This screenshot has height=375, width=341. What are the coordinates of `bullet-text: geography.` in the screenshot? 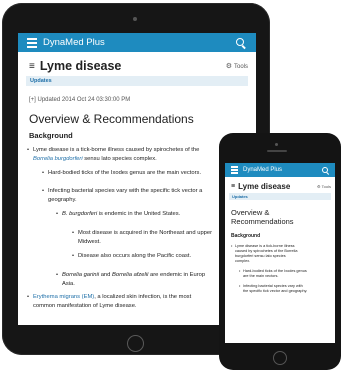 It's located at (62, 199).